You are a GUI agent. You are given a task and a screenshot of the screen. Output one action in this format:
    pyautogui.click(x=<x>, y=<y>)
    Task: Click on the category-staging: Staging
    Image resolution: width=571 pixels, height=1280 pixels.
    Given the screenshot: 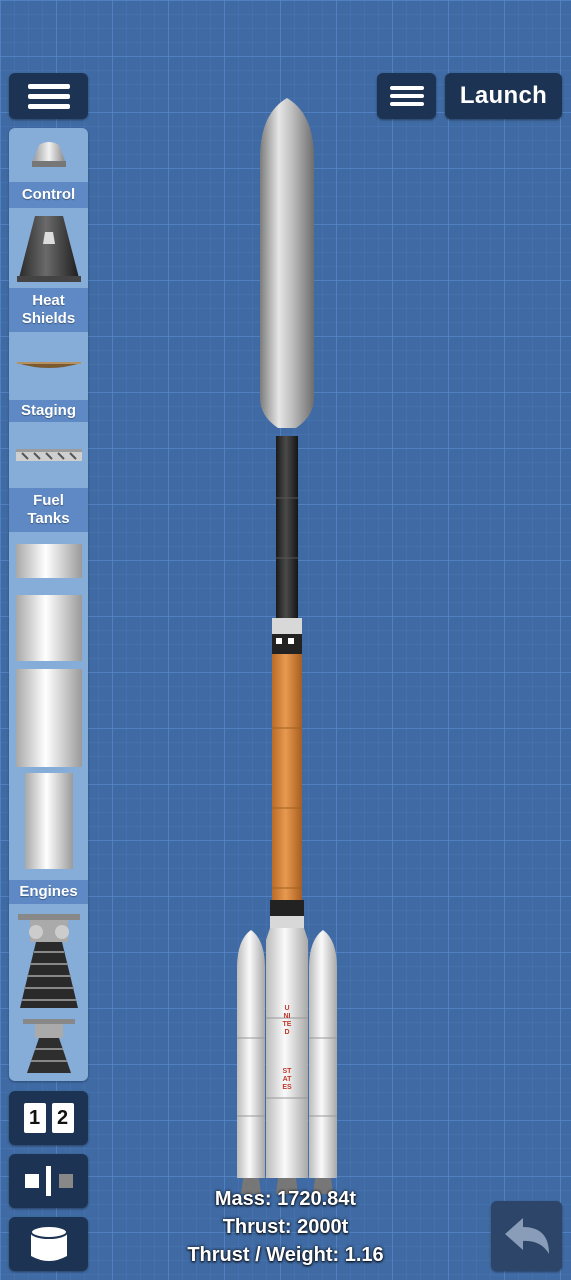 What is the action you would take?
    pyautogui.click(x=48, y=411)
    